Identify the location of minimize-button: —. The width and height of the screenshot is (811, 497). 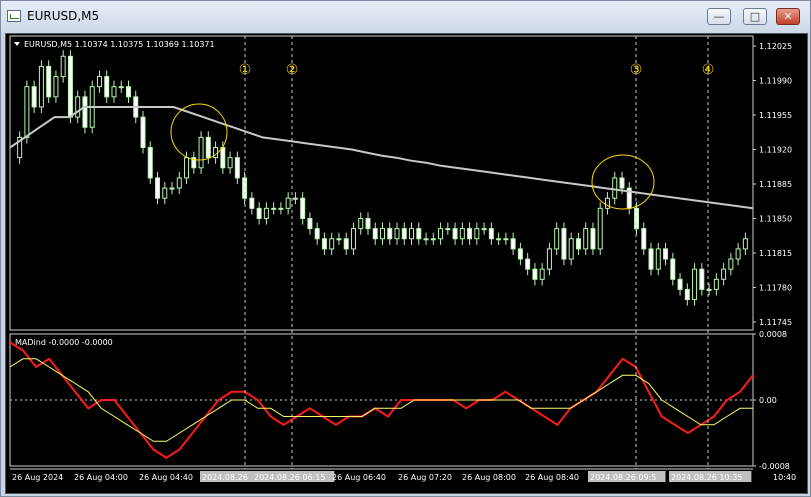
(719, 16).